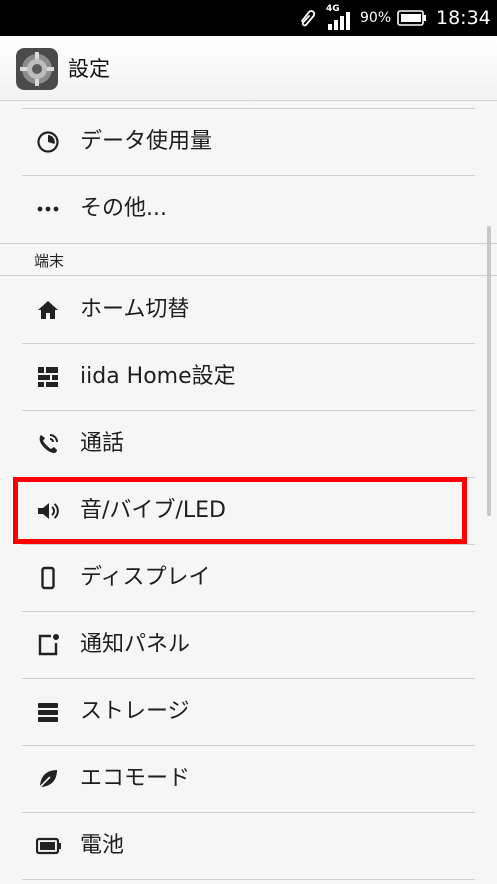 This screenshot has height=884, width=497. What do you see at coordinates (489, 371) in the screenshot?
I see `scrollbar` at bounding box center [489, 371].